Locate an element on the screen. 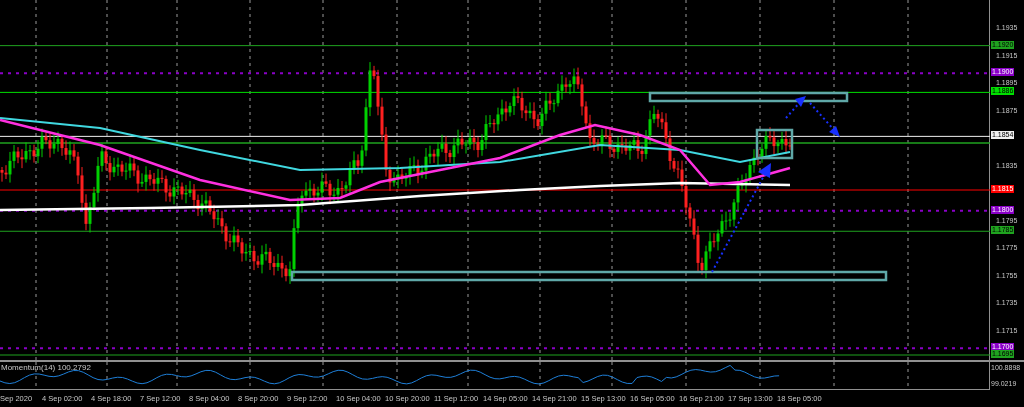  indicator-label: Momentum(14) 100.2792 is located at coordinates (46, 368).